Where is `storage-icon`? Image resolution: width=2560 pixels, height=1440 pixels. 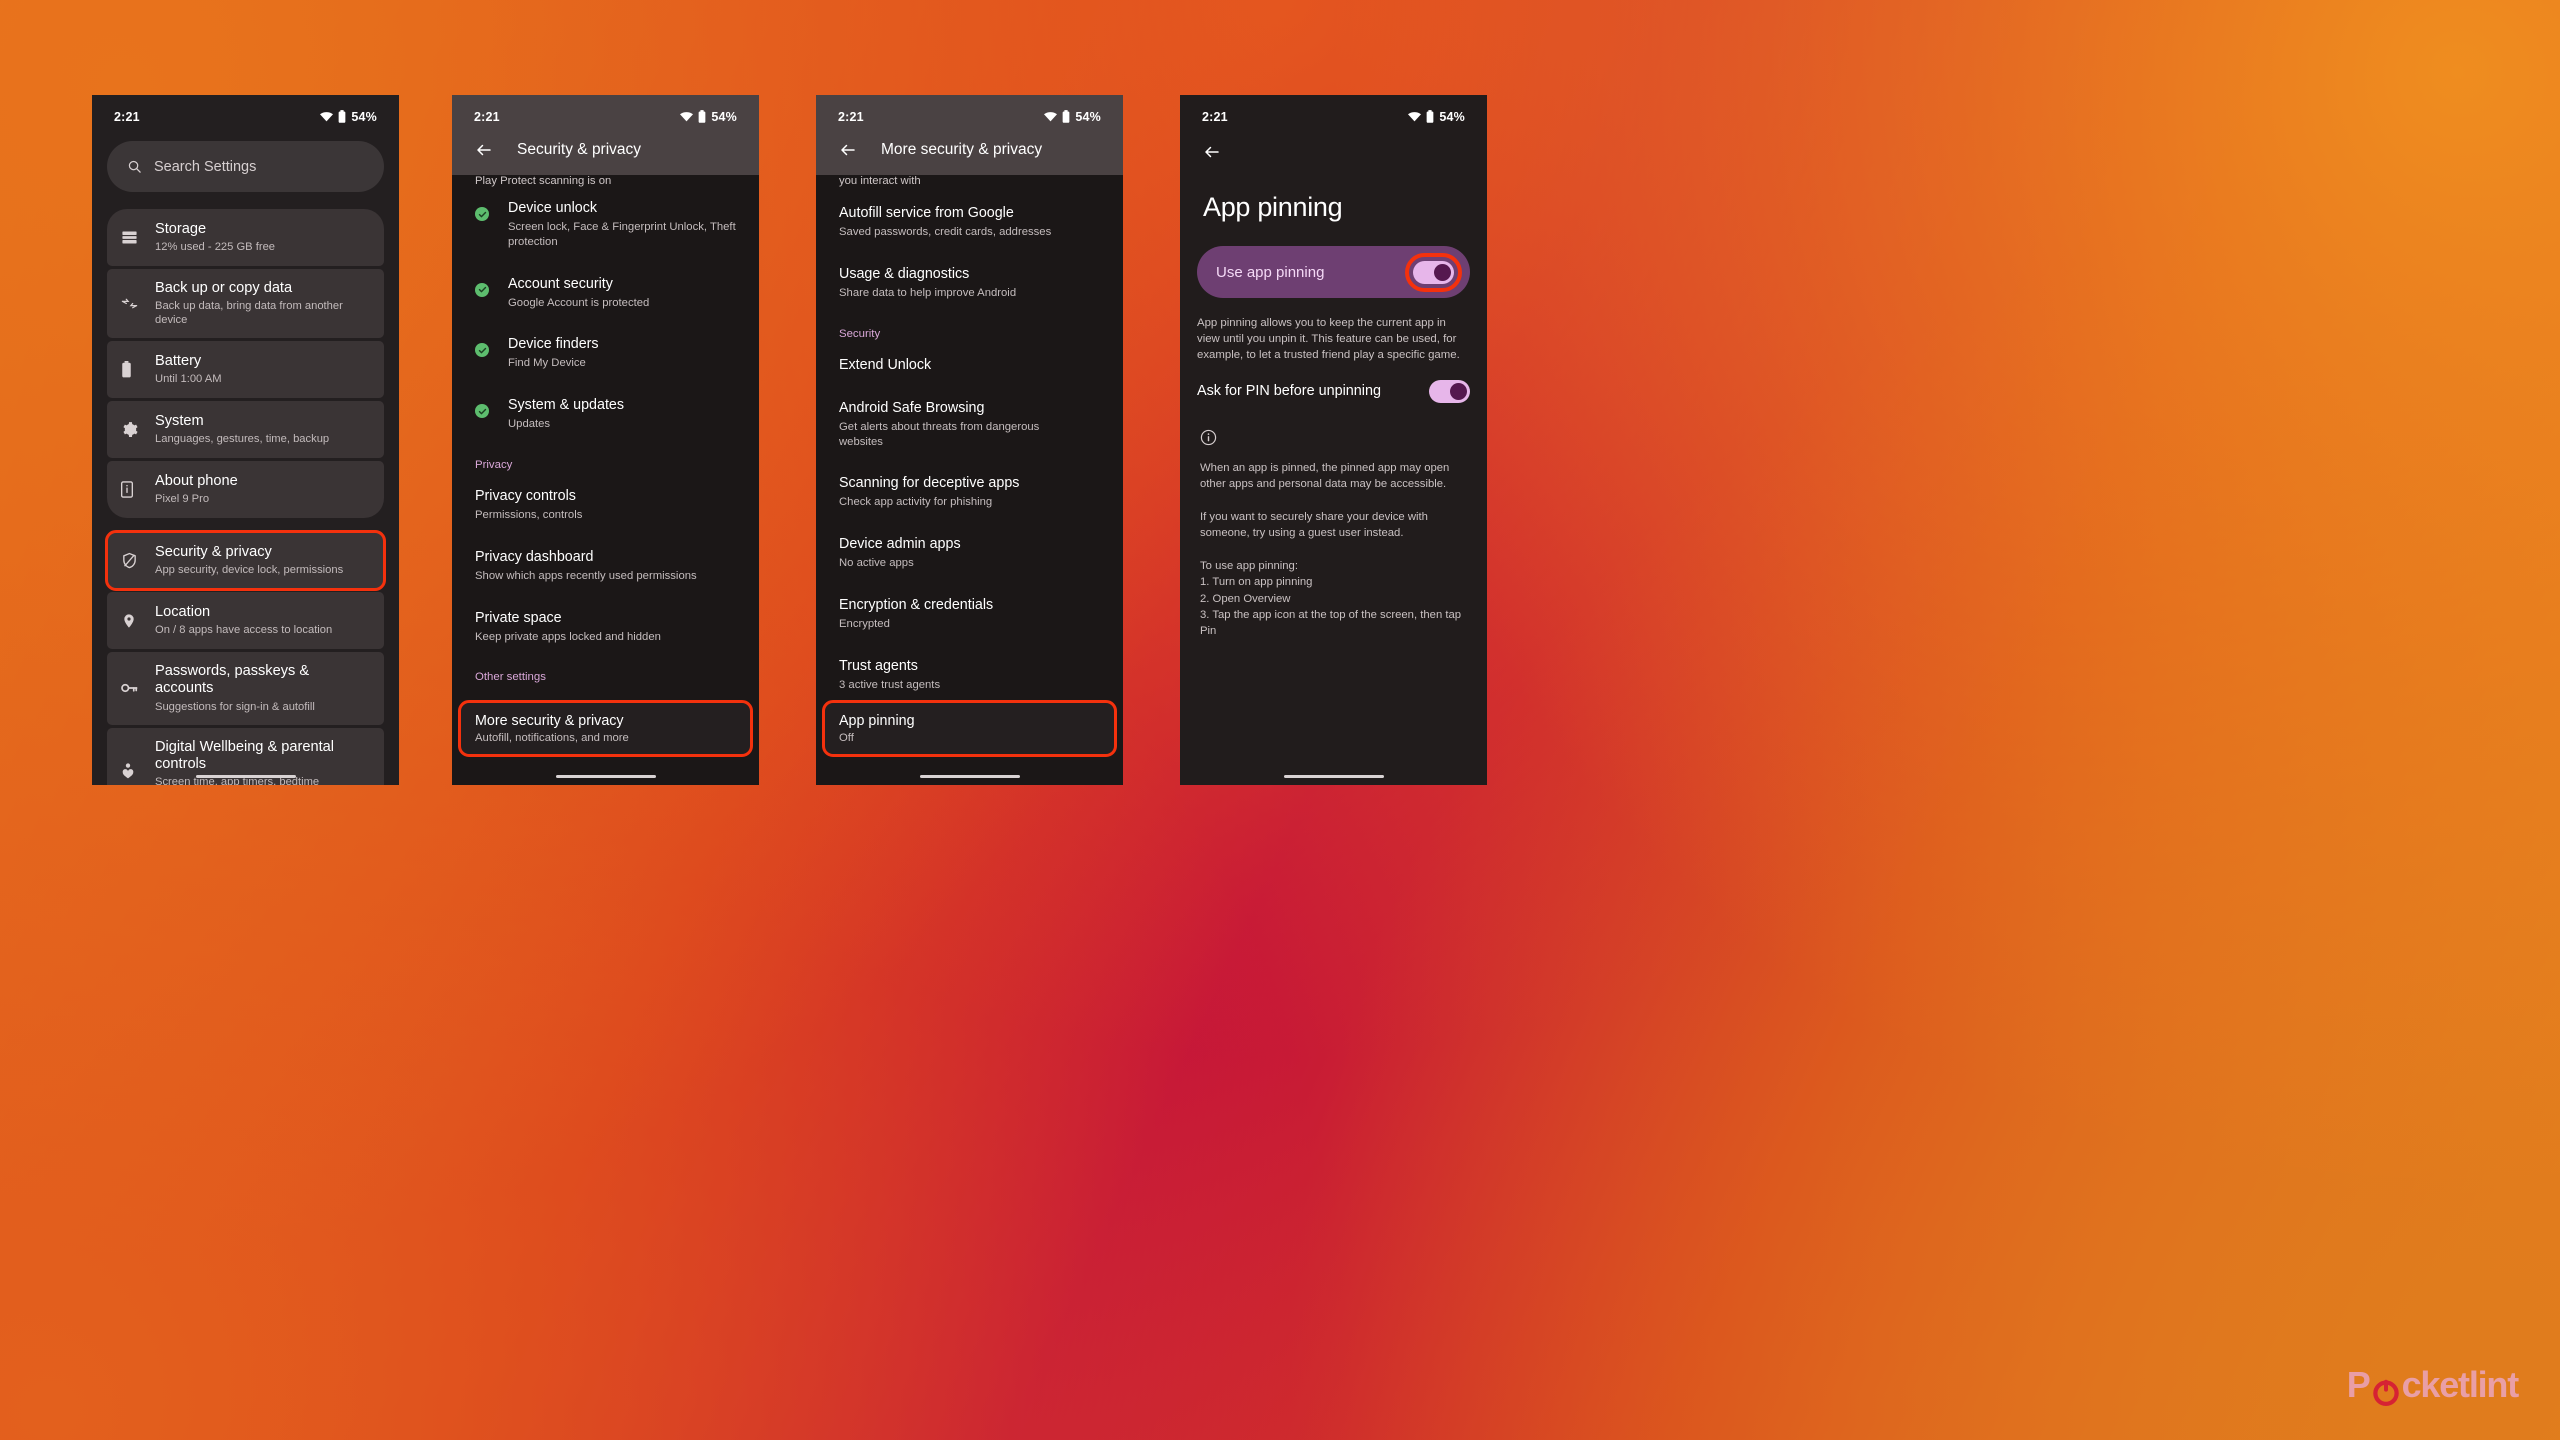
storage-icon is located at coordinates (138, 237).